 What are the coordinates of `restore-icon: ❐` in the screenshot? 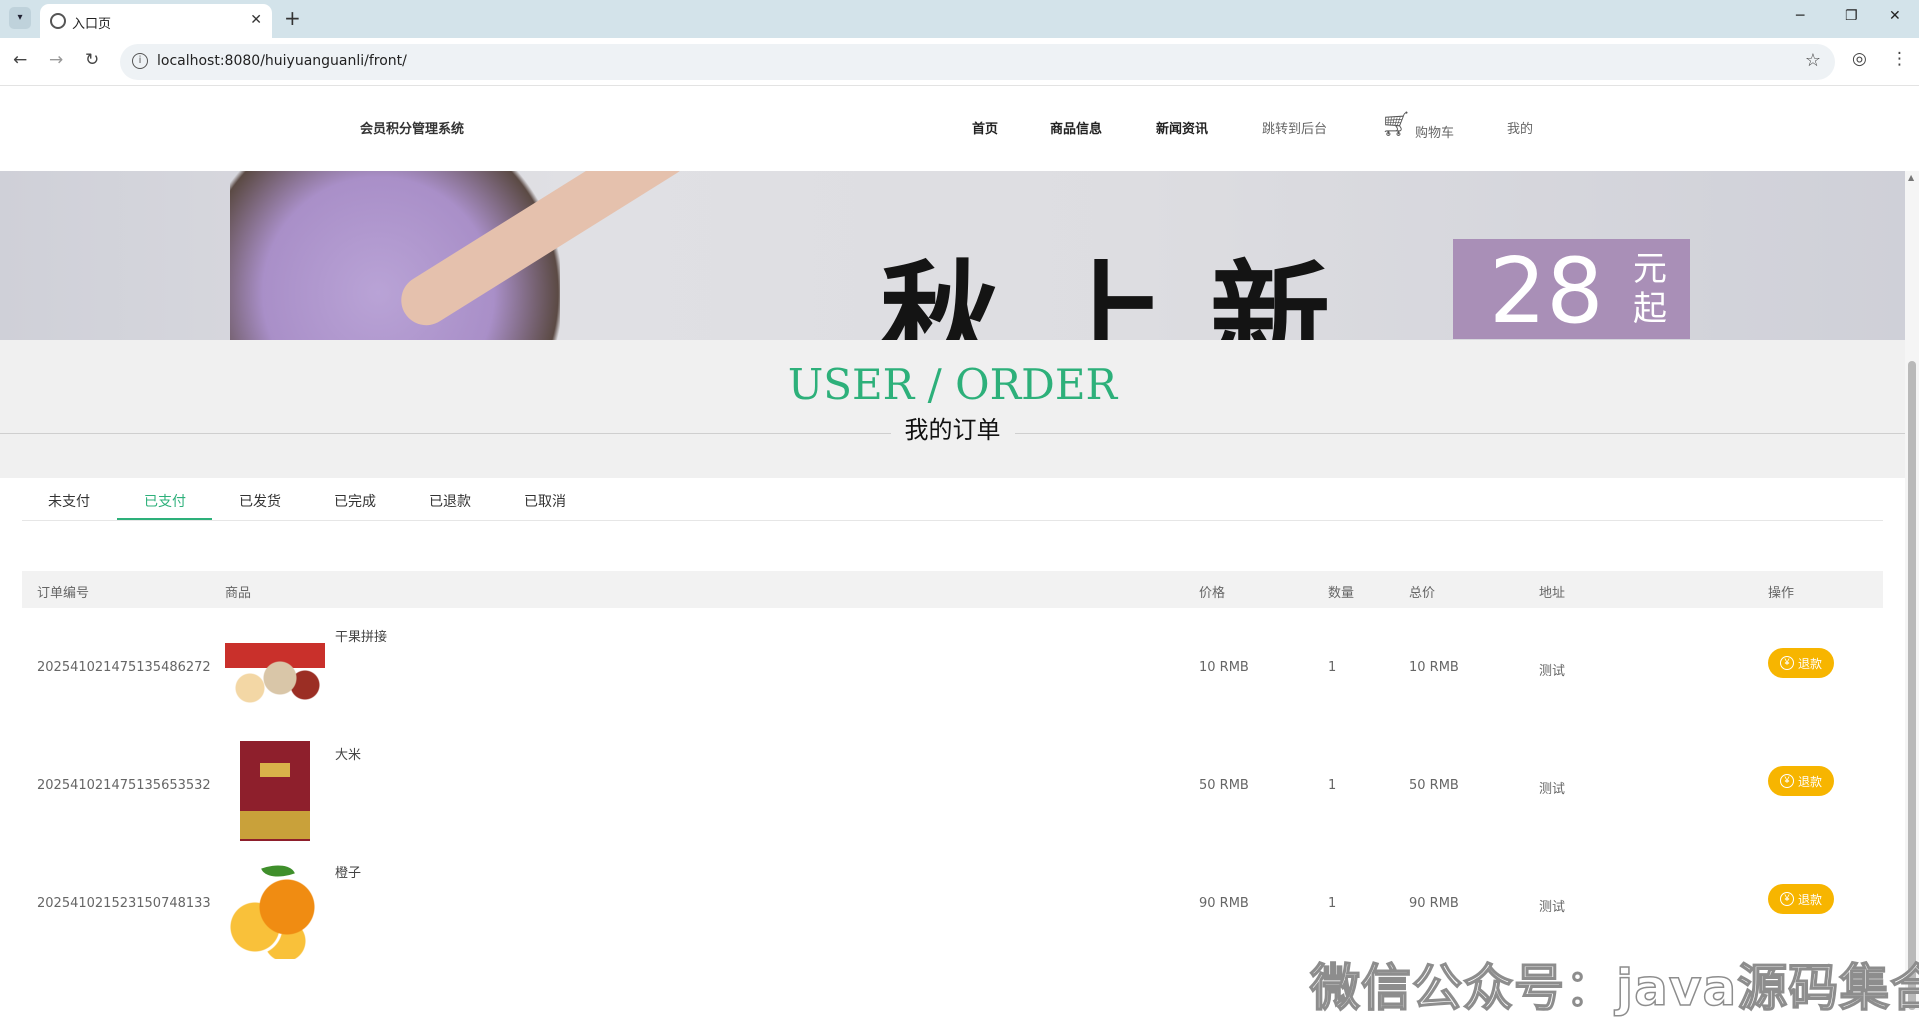 It's located at (1851, 16).